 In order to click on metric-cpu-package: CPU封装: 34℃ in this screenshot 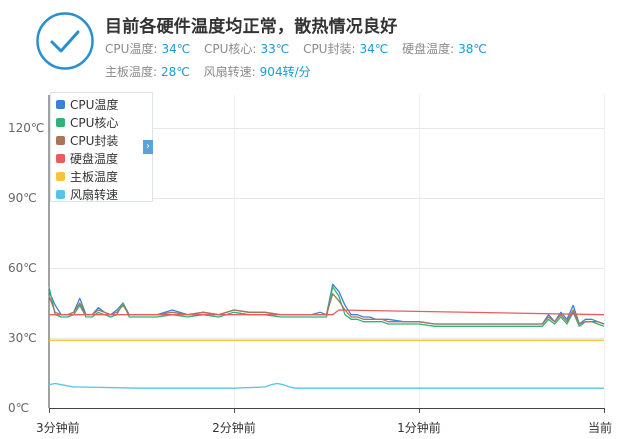, I will do `click(345, 49)`.